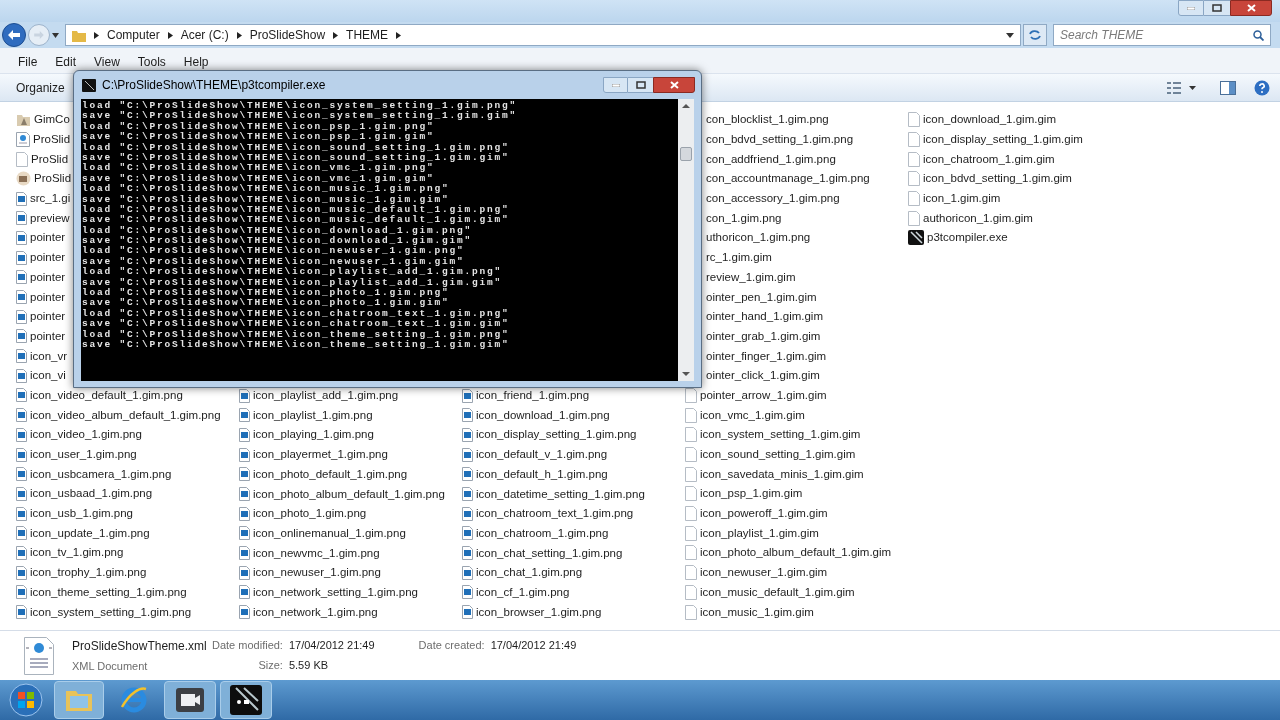  I want to click on file-name: icon_chatroom_1.gim.png, so click(542, 533).